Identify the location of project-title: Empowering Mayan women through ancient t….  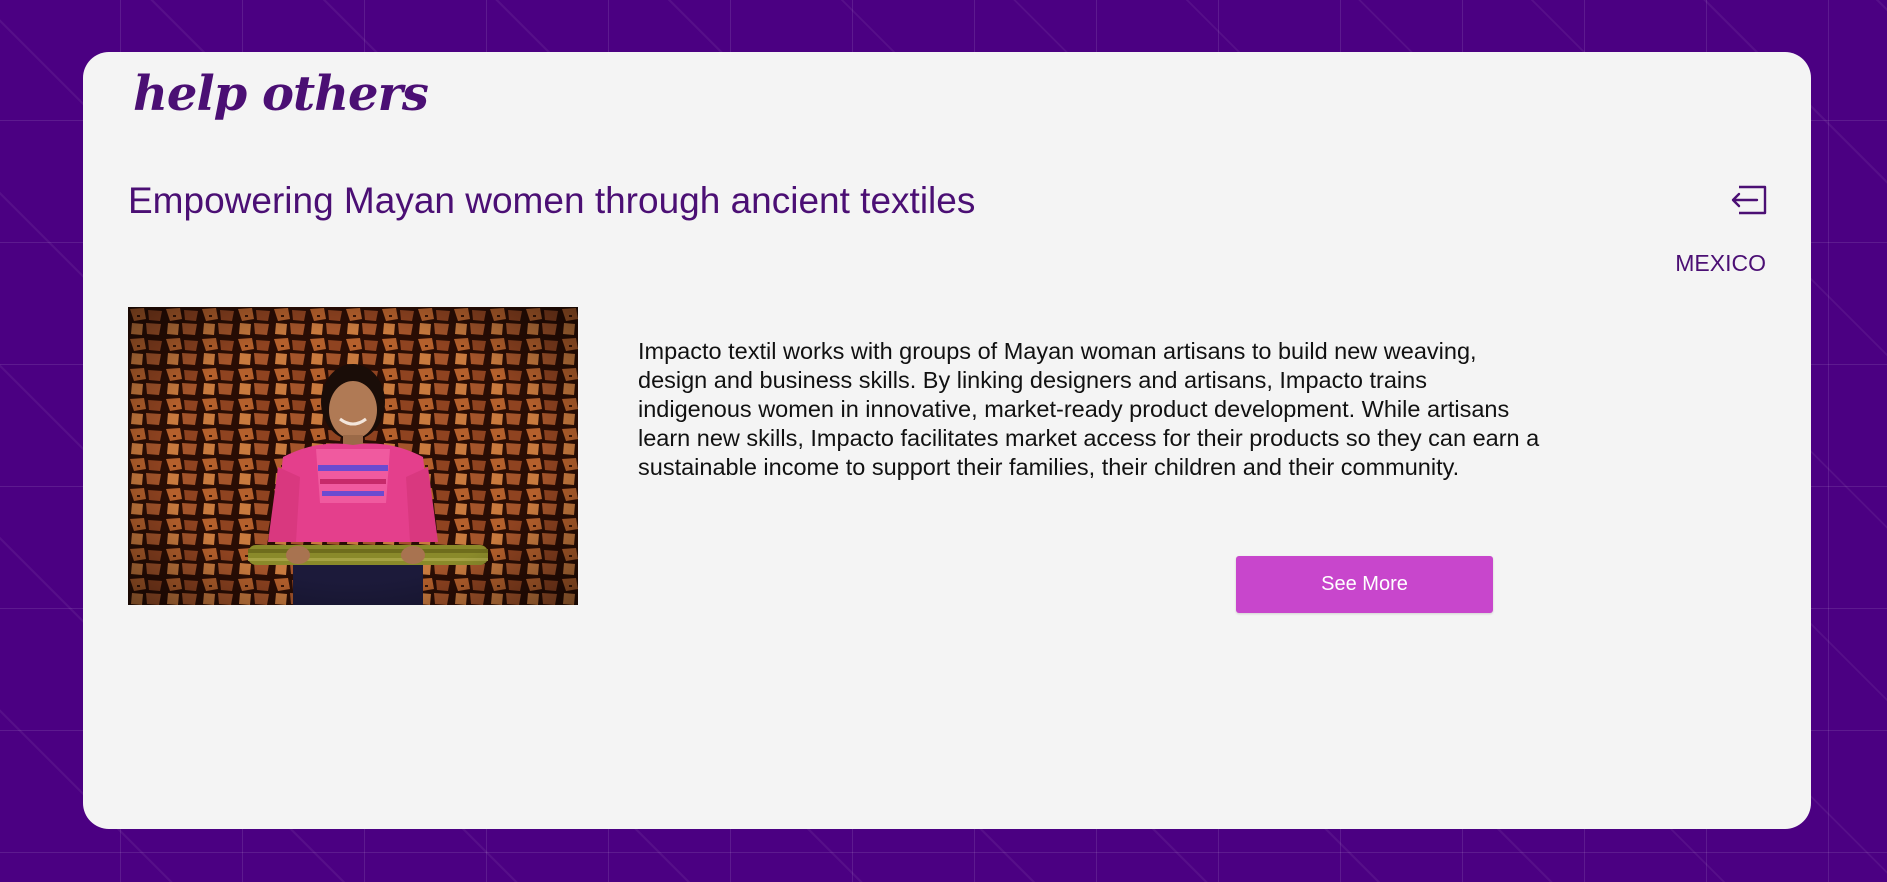
(552, 200).